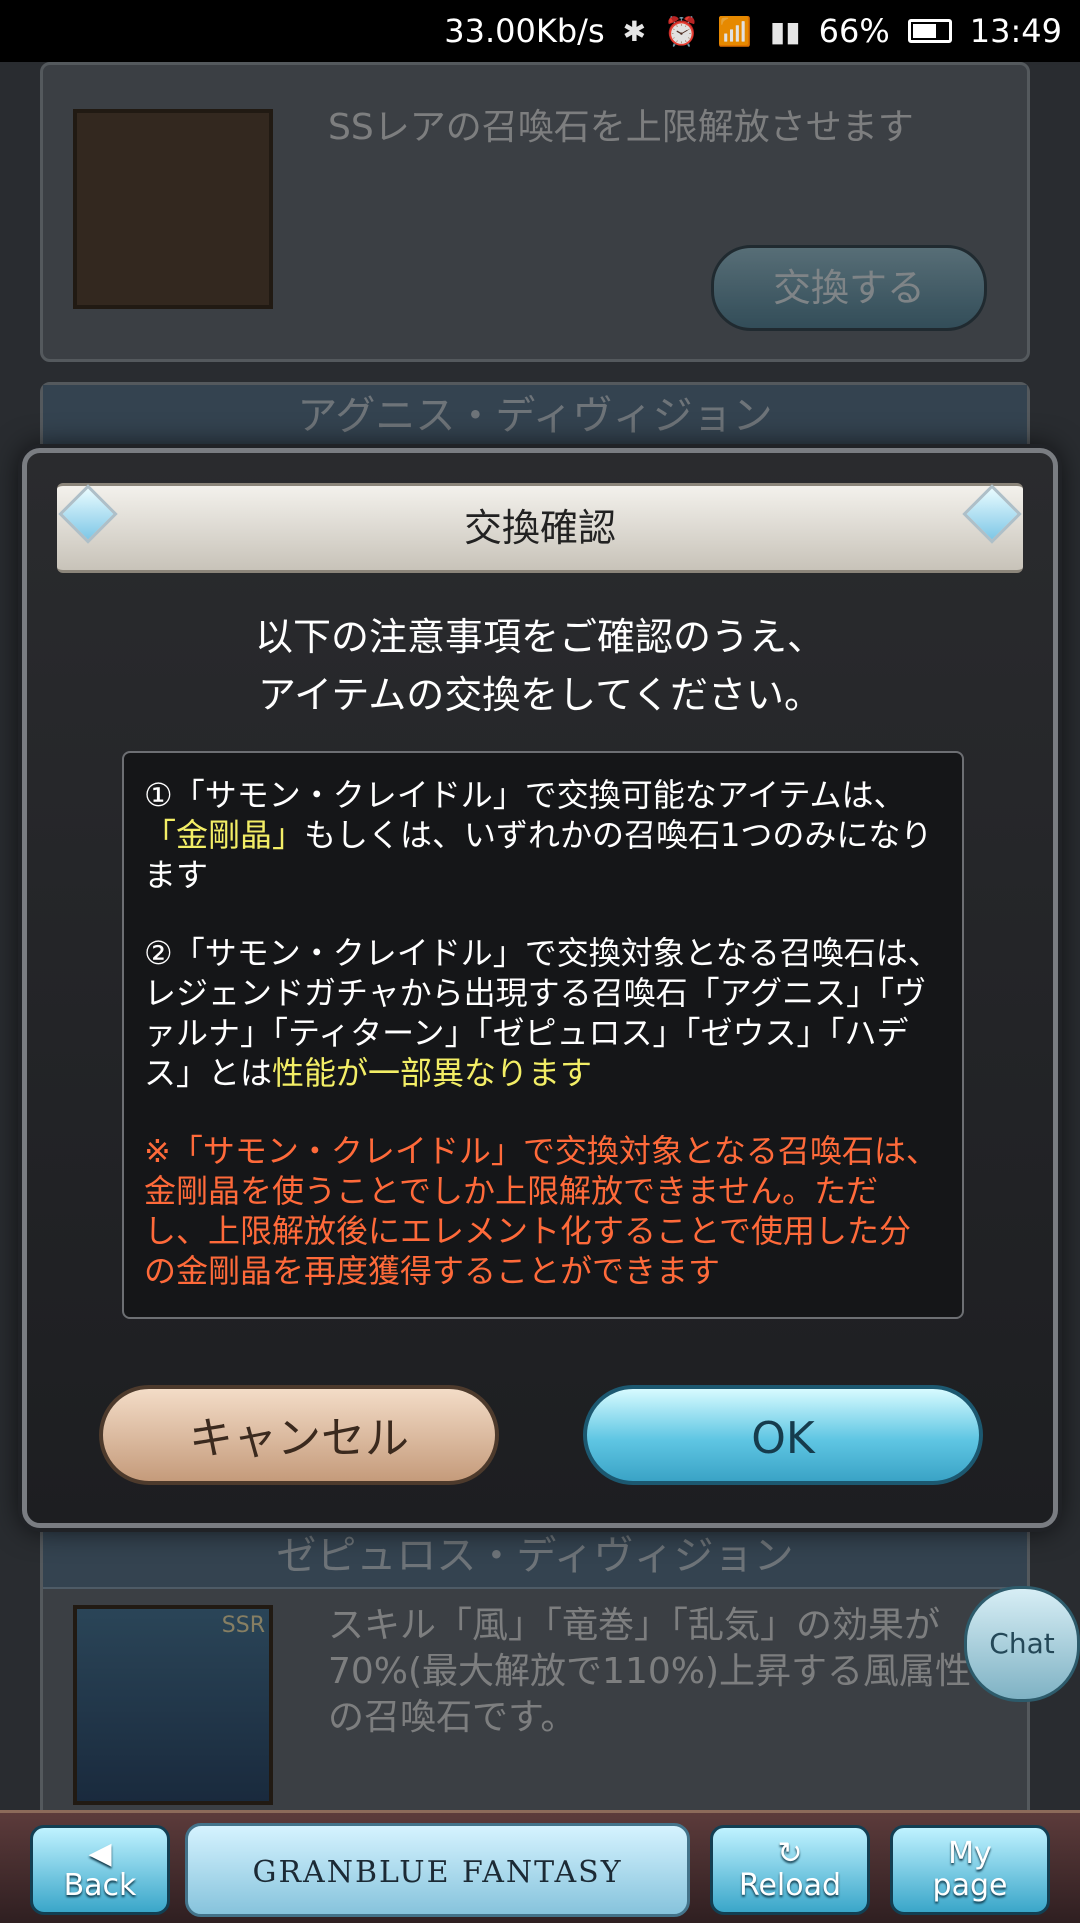 Image resolution: width=1080 pixels, height=1923 pixels. I want to click on chat-button: Chat, so click(1022, 1644).